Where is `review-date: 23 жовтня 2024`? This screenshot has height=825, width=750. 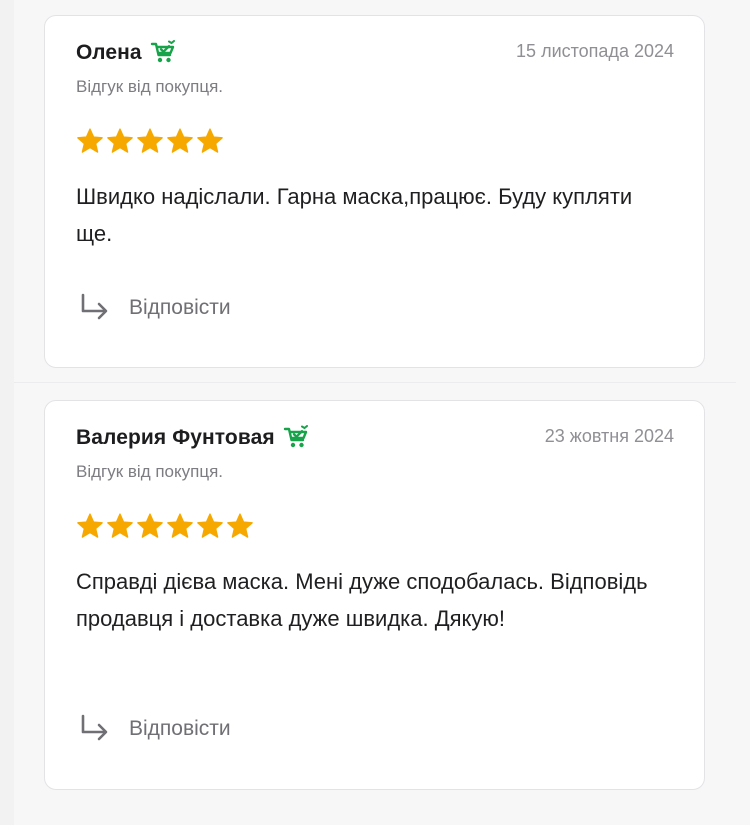
review-date: 23 жовтня 2024 is located at coordinates (609, 436).